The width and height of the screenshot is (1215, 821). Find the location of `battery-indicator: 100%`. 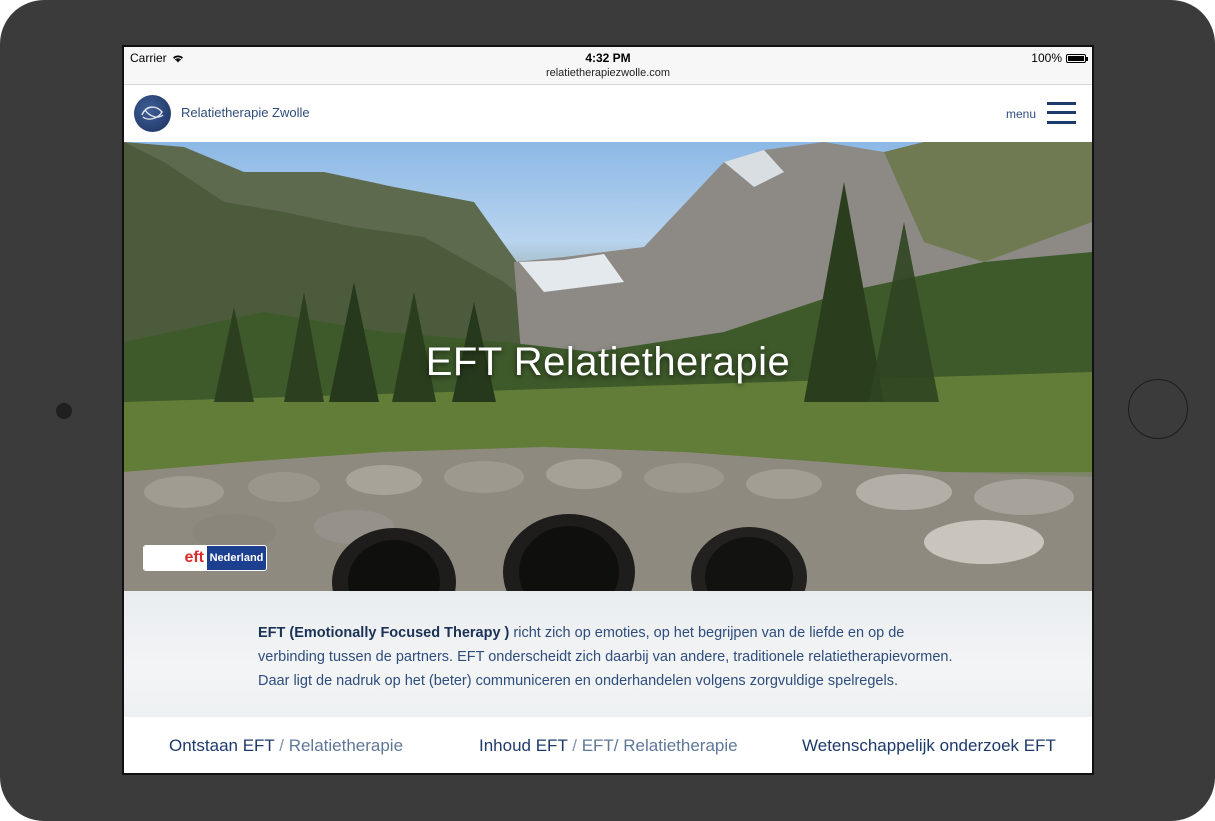

battery-indicator: 100% is located at coordinates (1059, 58).